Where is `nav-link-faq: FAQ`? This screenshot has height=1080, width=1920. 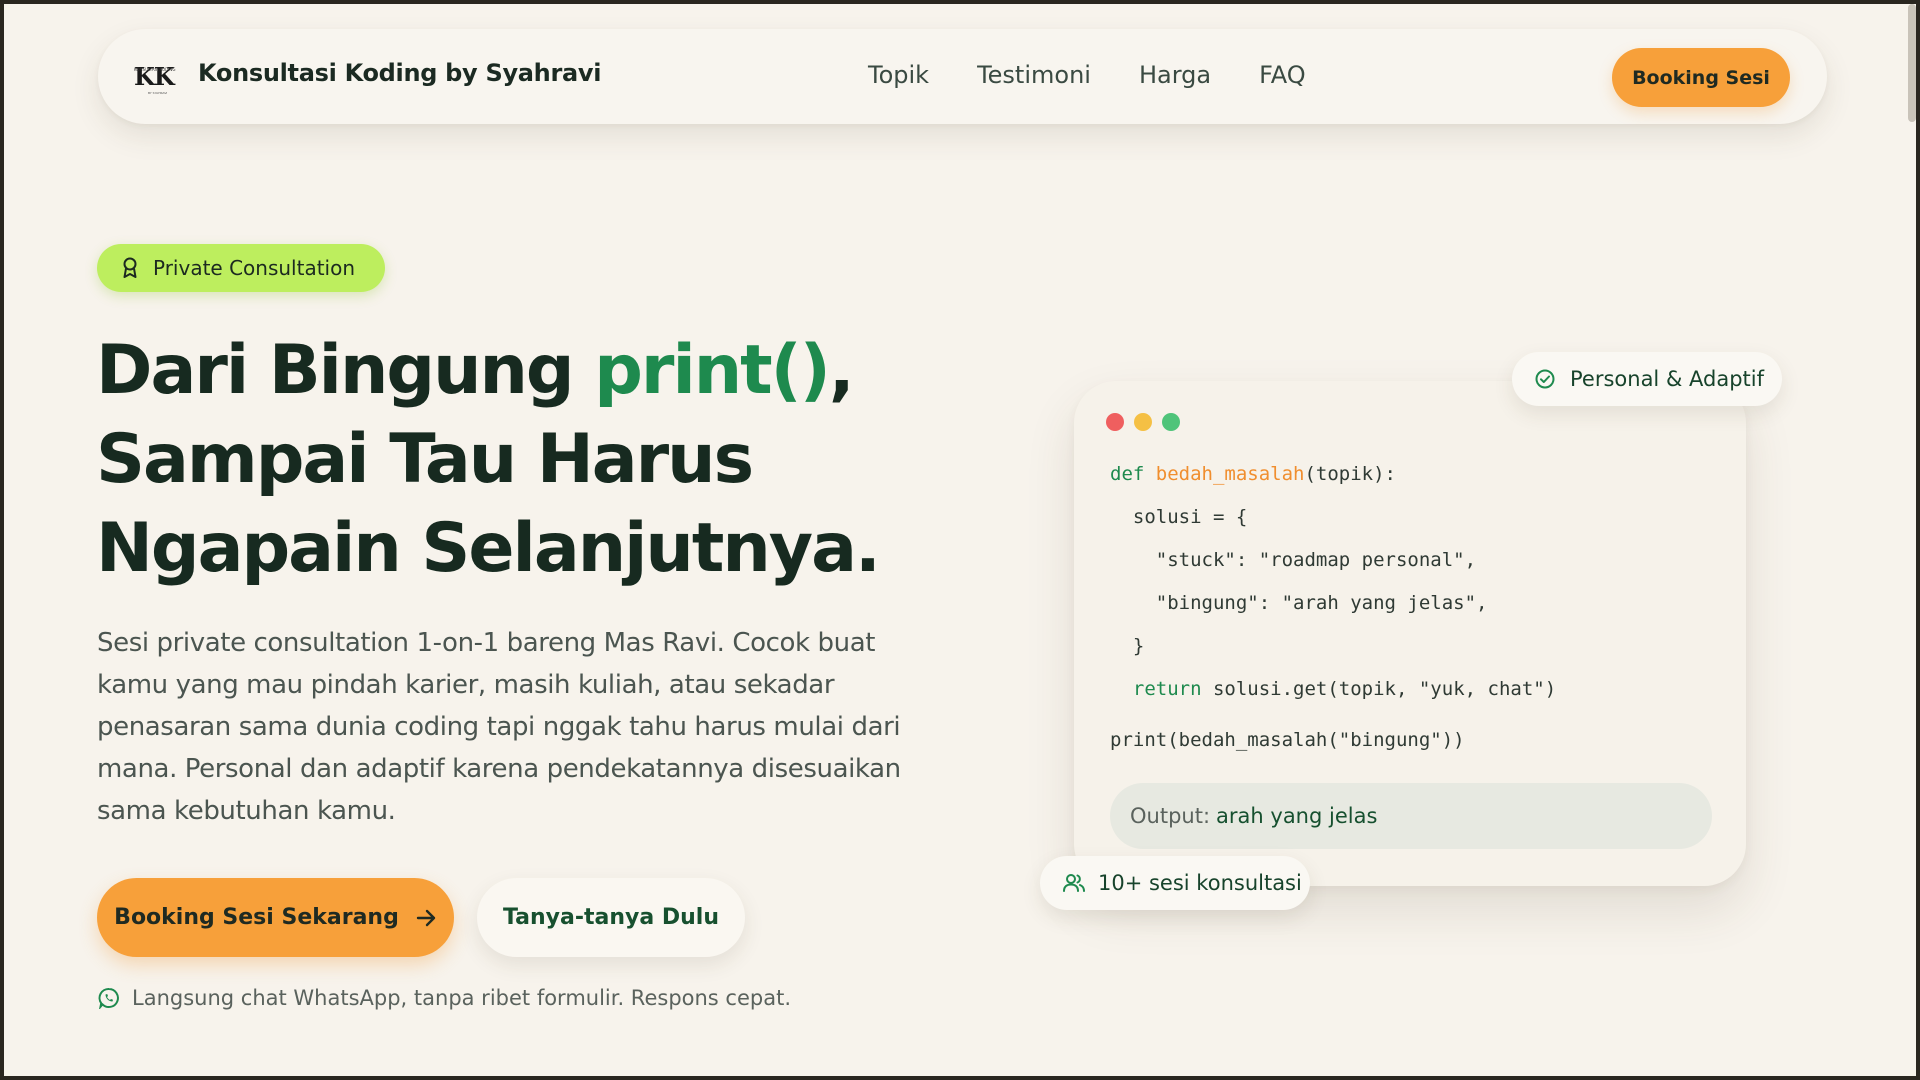 nav-link-faq: FAQ is located at coordinates (1282, 75).